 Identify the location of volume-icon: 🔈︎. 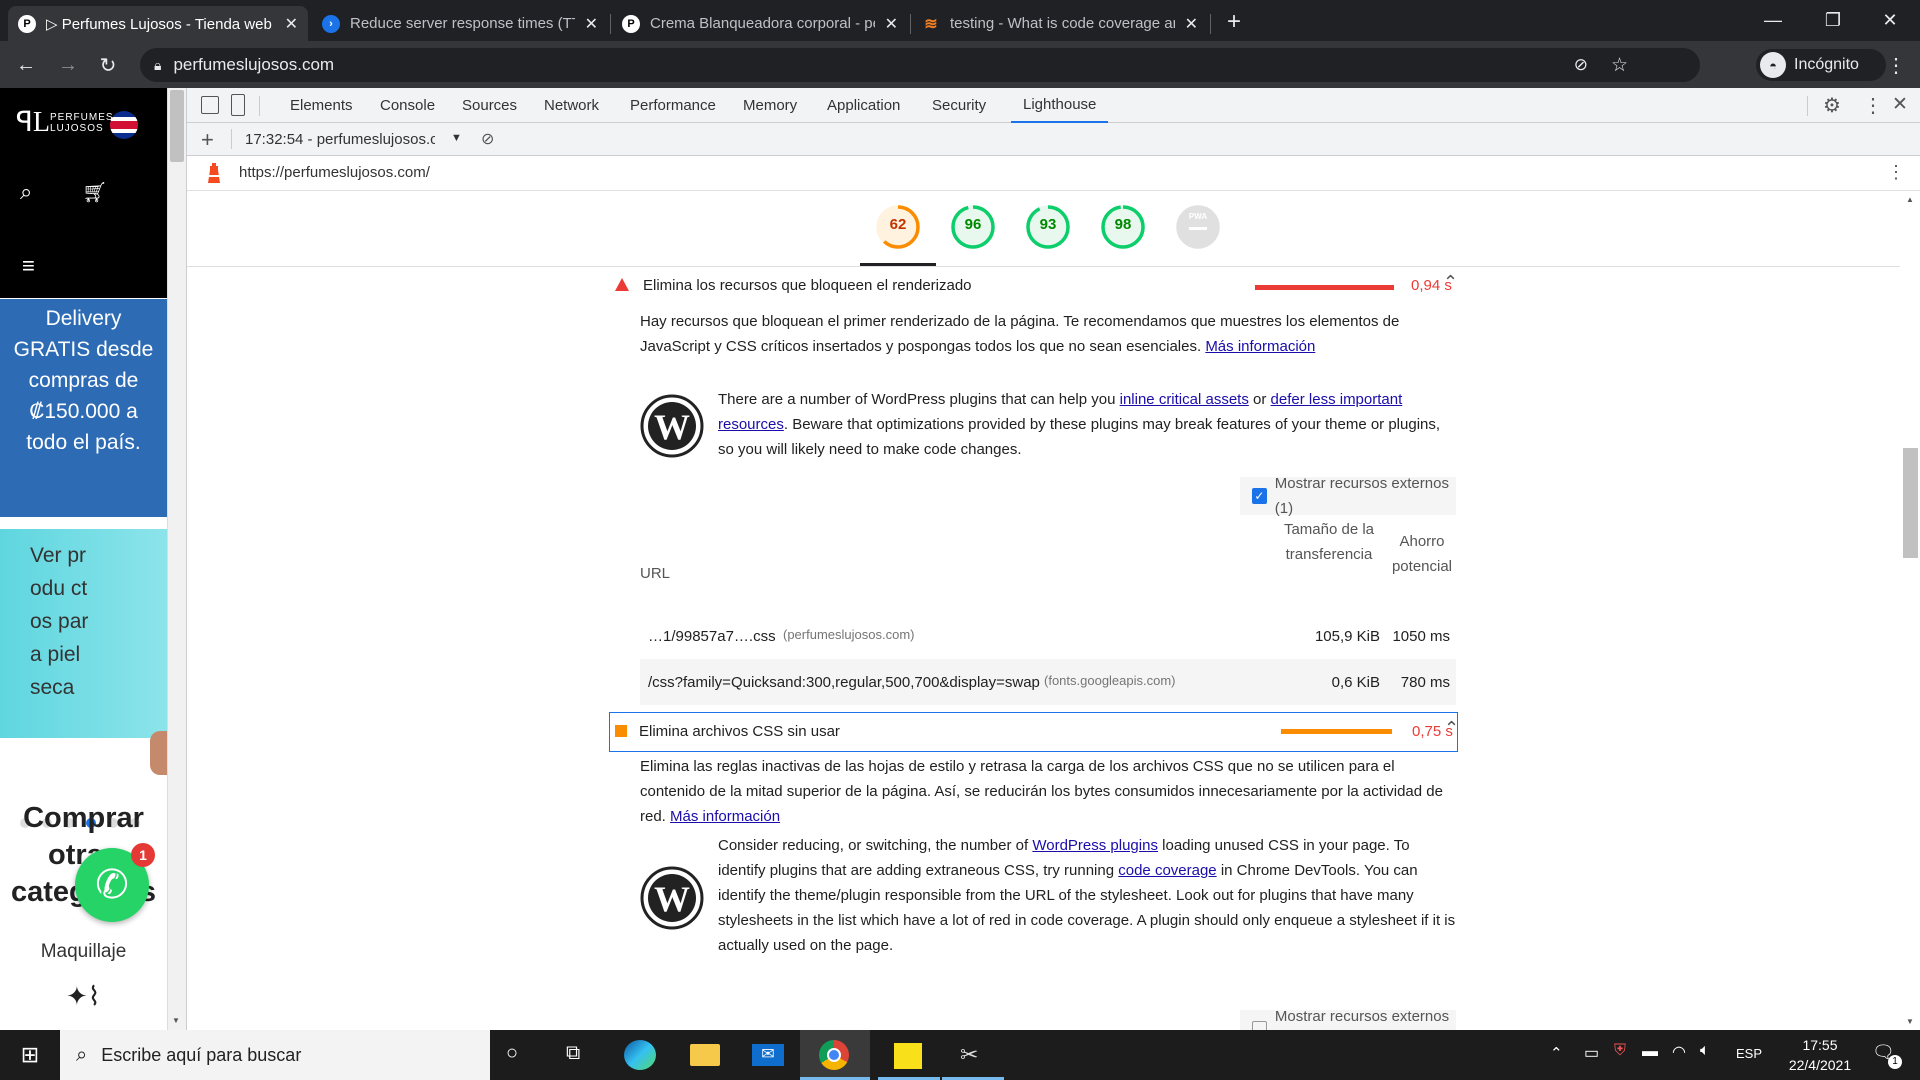
(1705, 1051).